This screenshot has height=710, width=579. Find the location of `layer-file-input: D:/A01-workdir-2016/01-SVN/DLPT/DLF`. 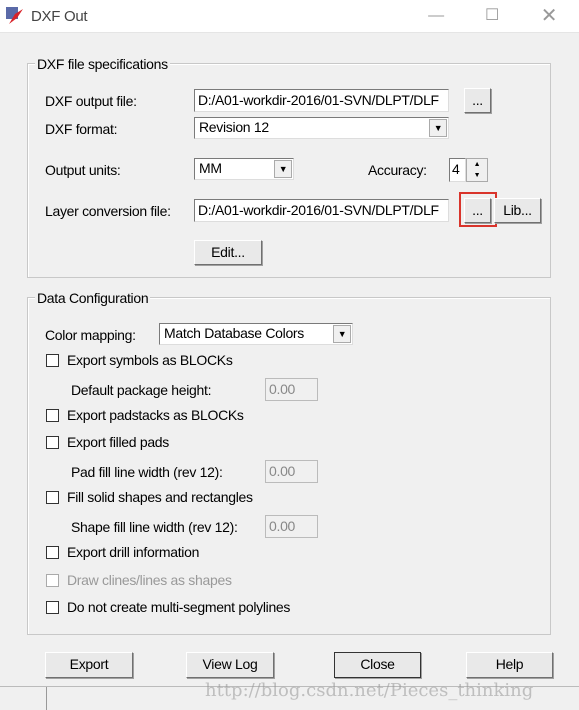

layer-file-input: D:/A01-workdir-2016/01-SVN/DLPT/DLF is located at coordinates (321, 210).